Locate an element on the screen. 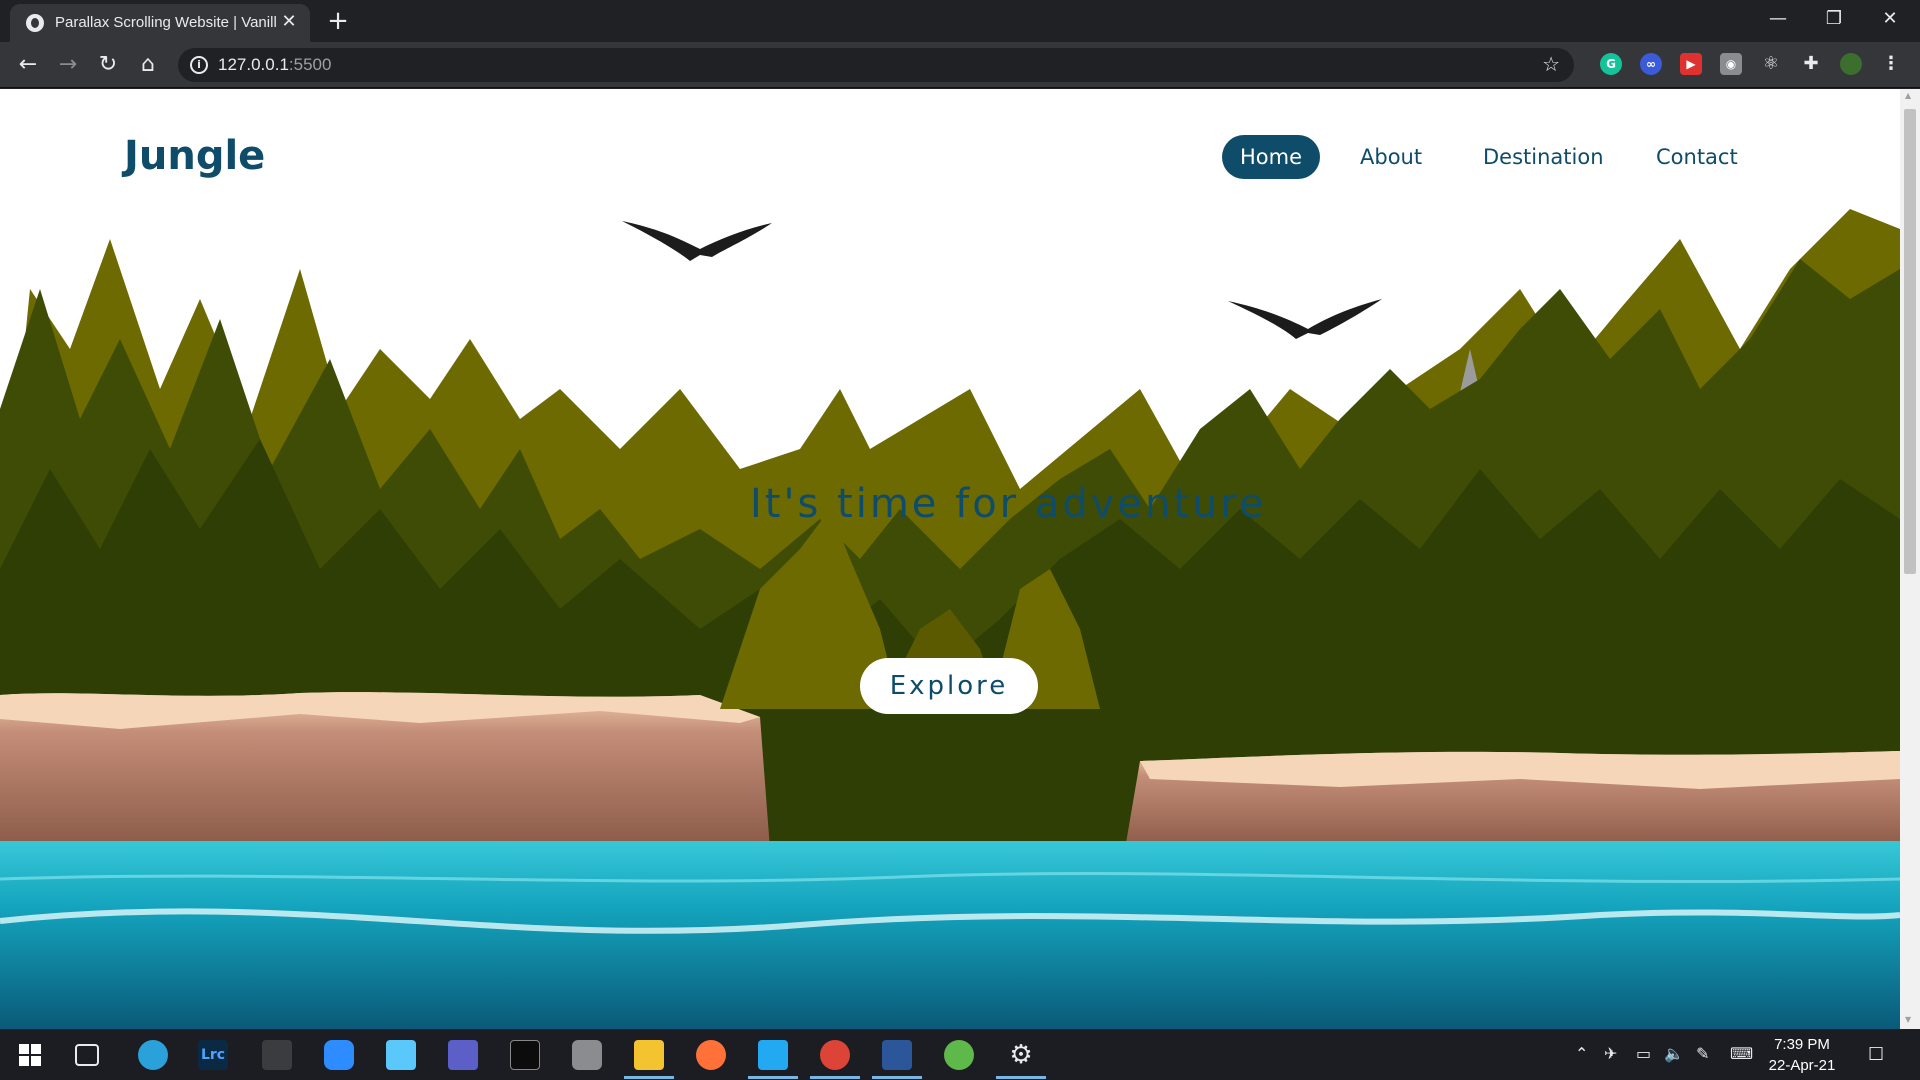  firefox-icon is located at coordinates (711, 1055).